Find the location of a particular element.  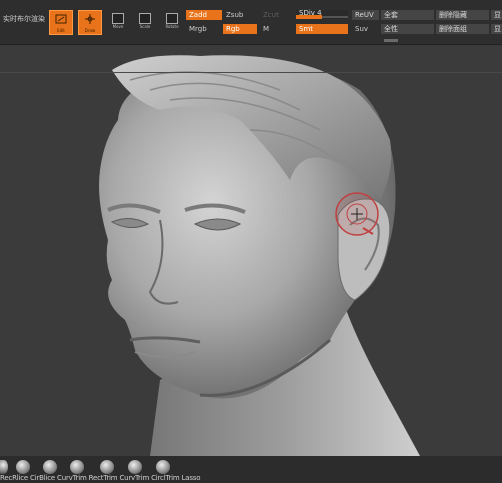

curve-slice-icon is located at coordinates (77, 467).